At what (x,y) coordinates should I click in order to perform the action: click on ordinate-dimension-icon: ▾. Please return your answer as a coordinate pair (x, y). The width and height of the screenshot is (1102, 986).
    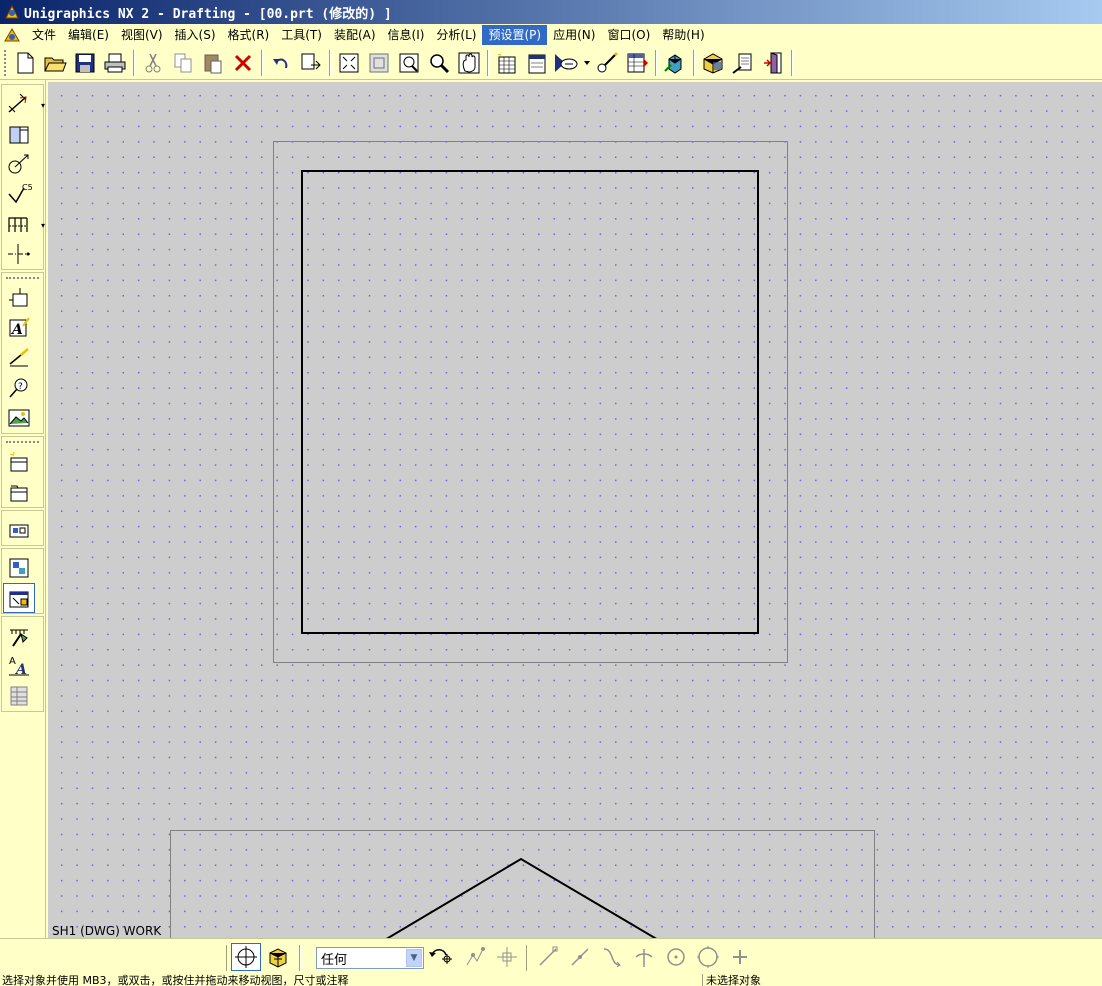
    Looking at the image, I should click on (23, 224).